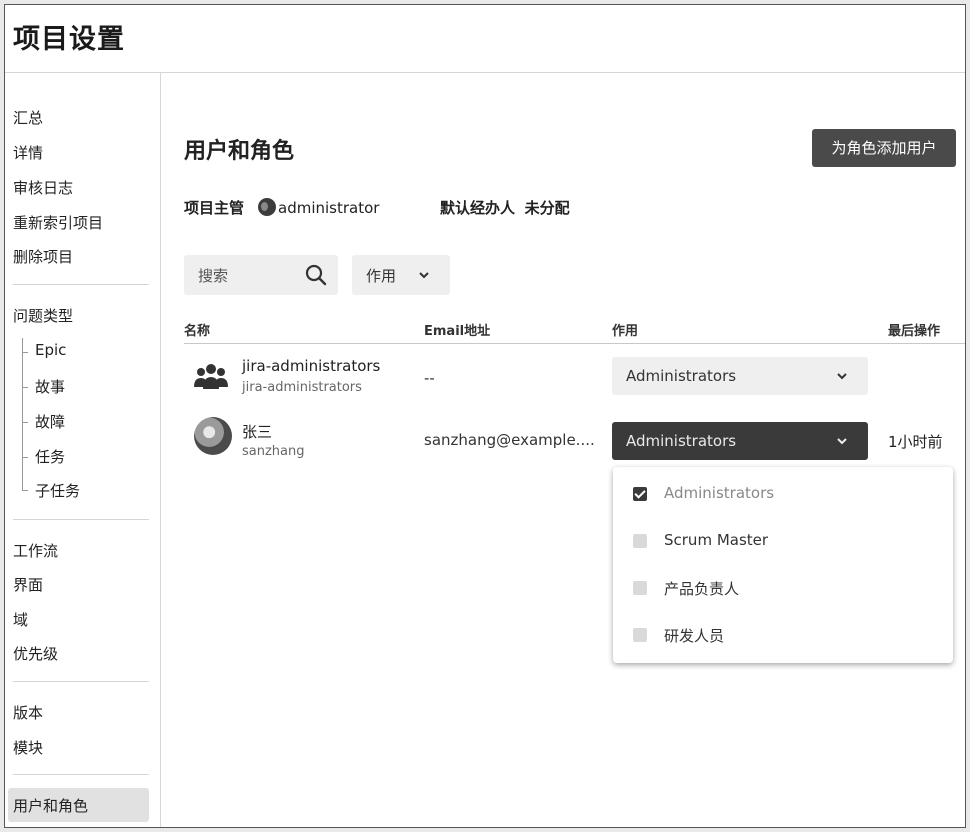 The image size is (970, 832). Describe the element at coordinates (694, 636) in the screenshot. I see `role-option-label: 研发人员` at that location.